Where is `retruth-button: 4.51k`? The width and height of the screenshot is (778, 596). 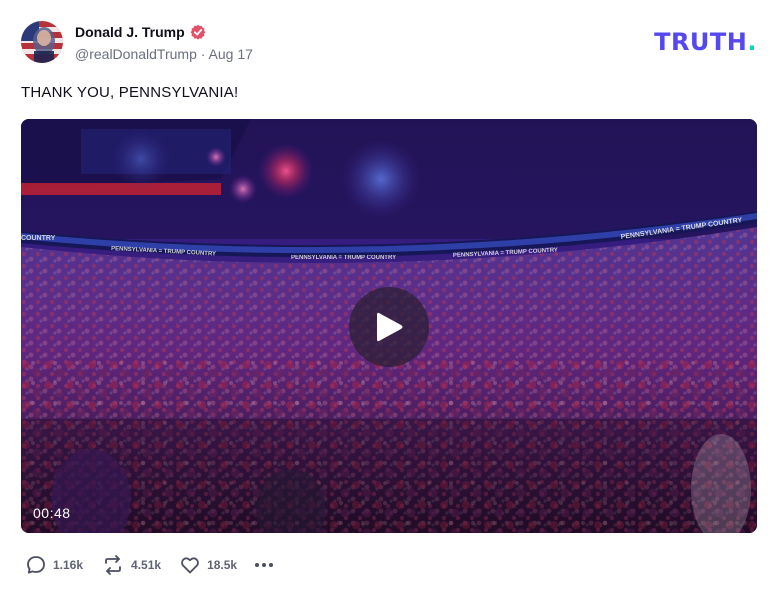
retruth-button: 4.51k is located at coordinates (131, 565).